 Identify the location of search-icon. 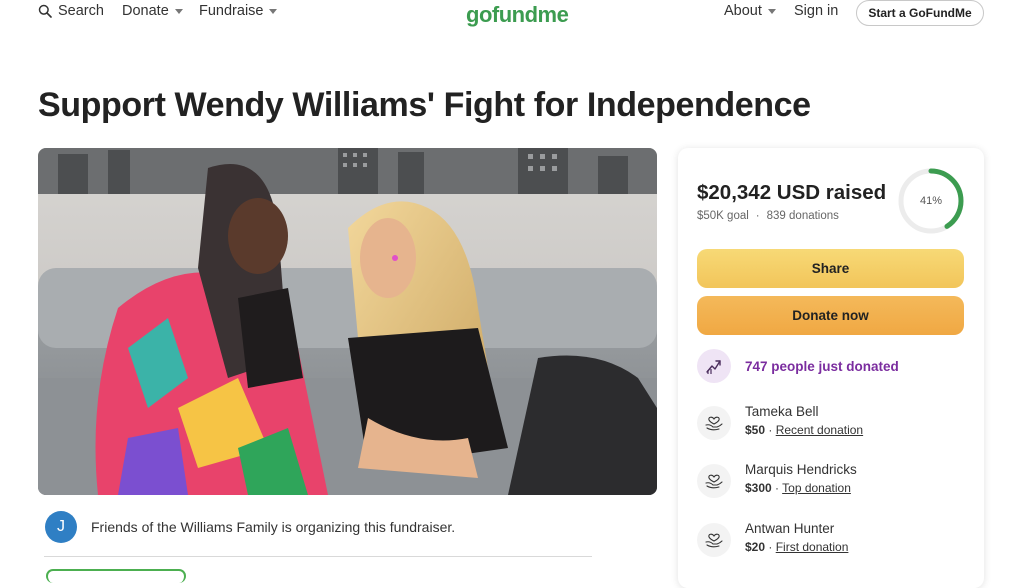
(45, 11).